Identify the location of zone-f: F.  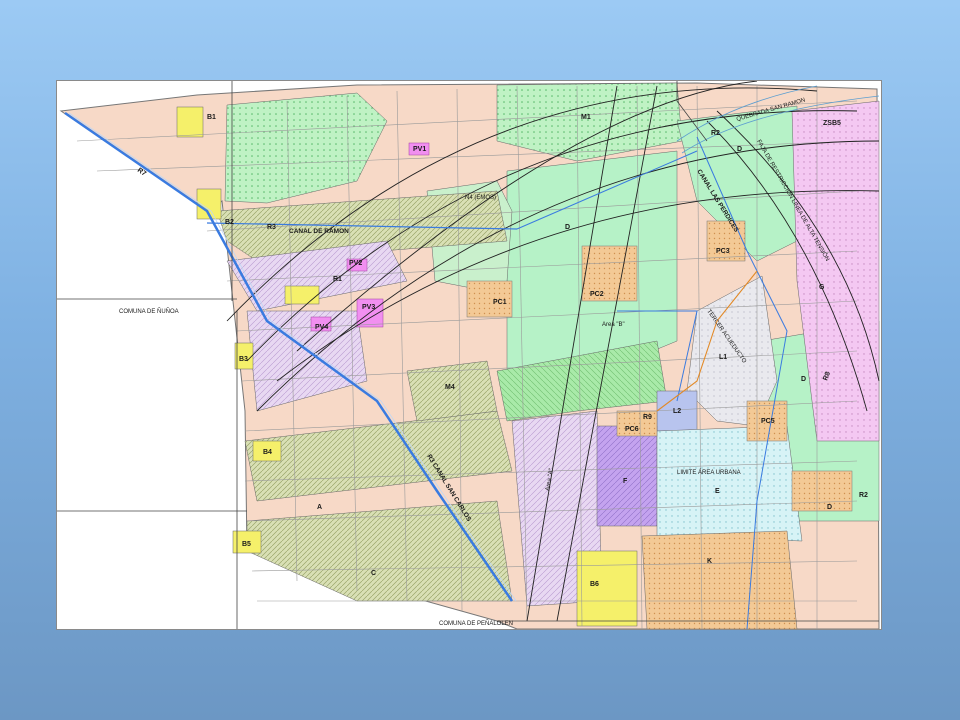
(625, 481).